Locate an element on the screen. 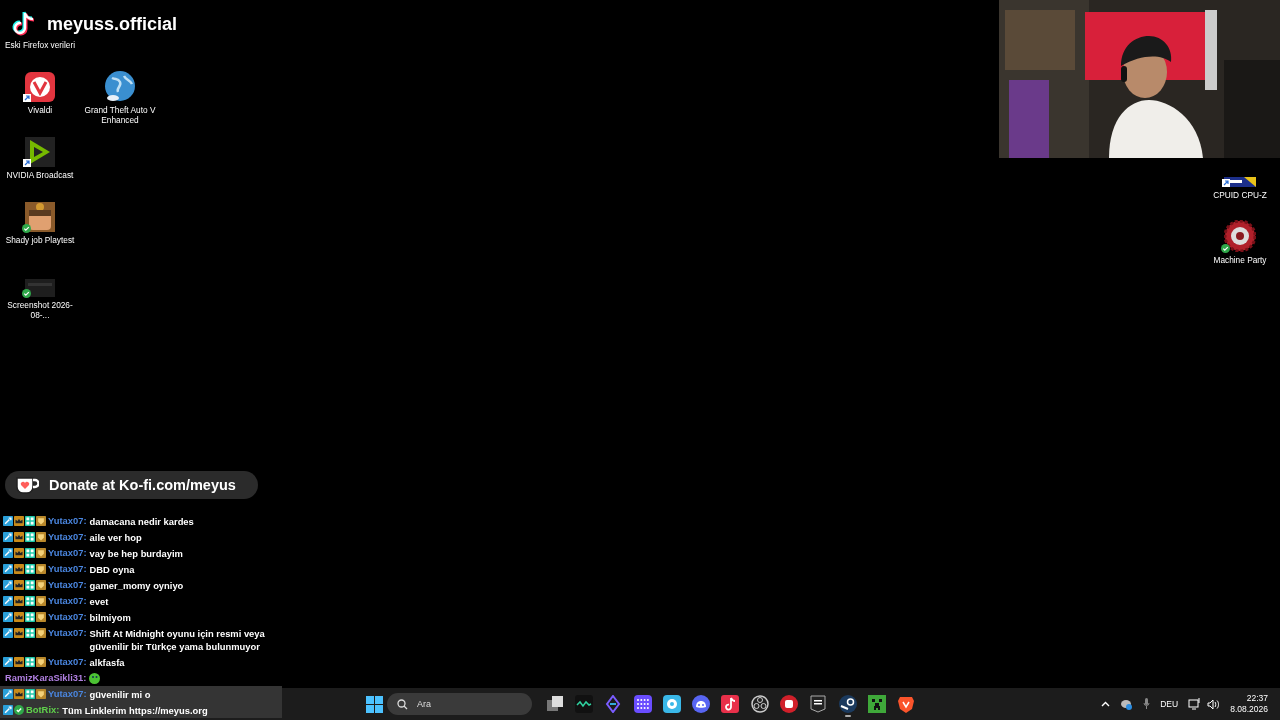 The width and height of the screenshot is (1280, 720). search-field: Ara is located at coordinates (459, 704).